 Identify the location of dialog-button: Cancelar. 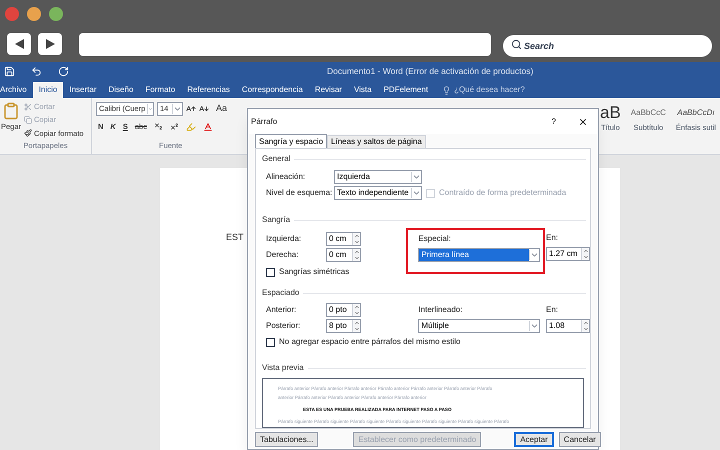
(579, 439).